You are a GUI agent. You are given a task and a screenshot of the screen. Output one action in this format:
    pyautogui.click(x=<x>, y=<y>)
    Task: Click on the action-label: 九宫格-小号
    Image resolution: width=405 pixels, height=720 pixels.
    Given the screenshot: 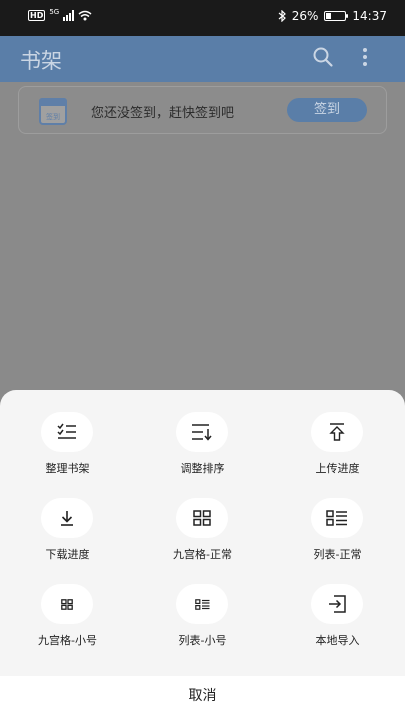 What is the action you would take?
    pyautogui.click(x=67, y=640)
    